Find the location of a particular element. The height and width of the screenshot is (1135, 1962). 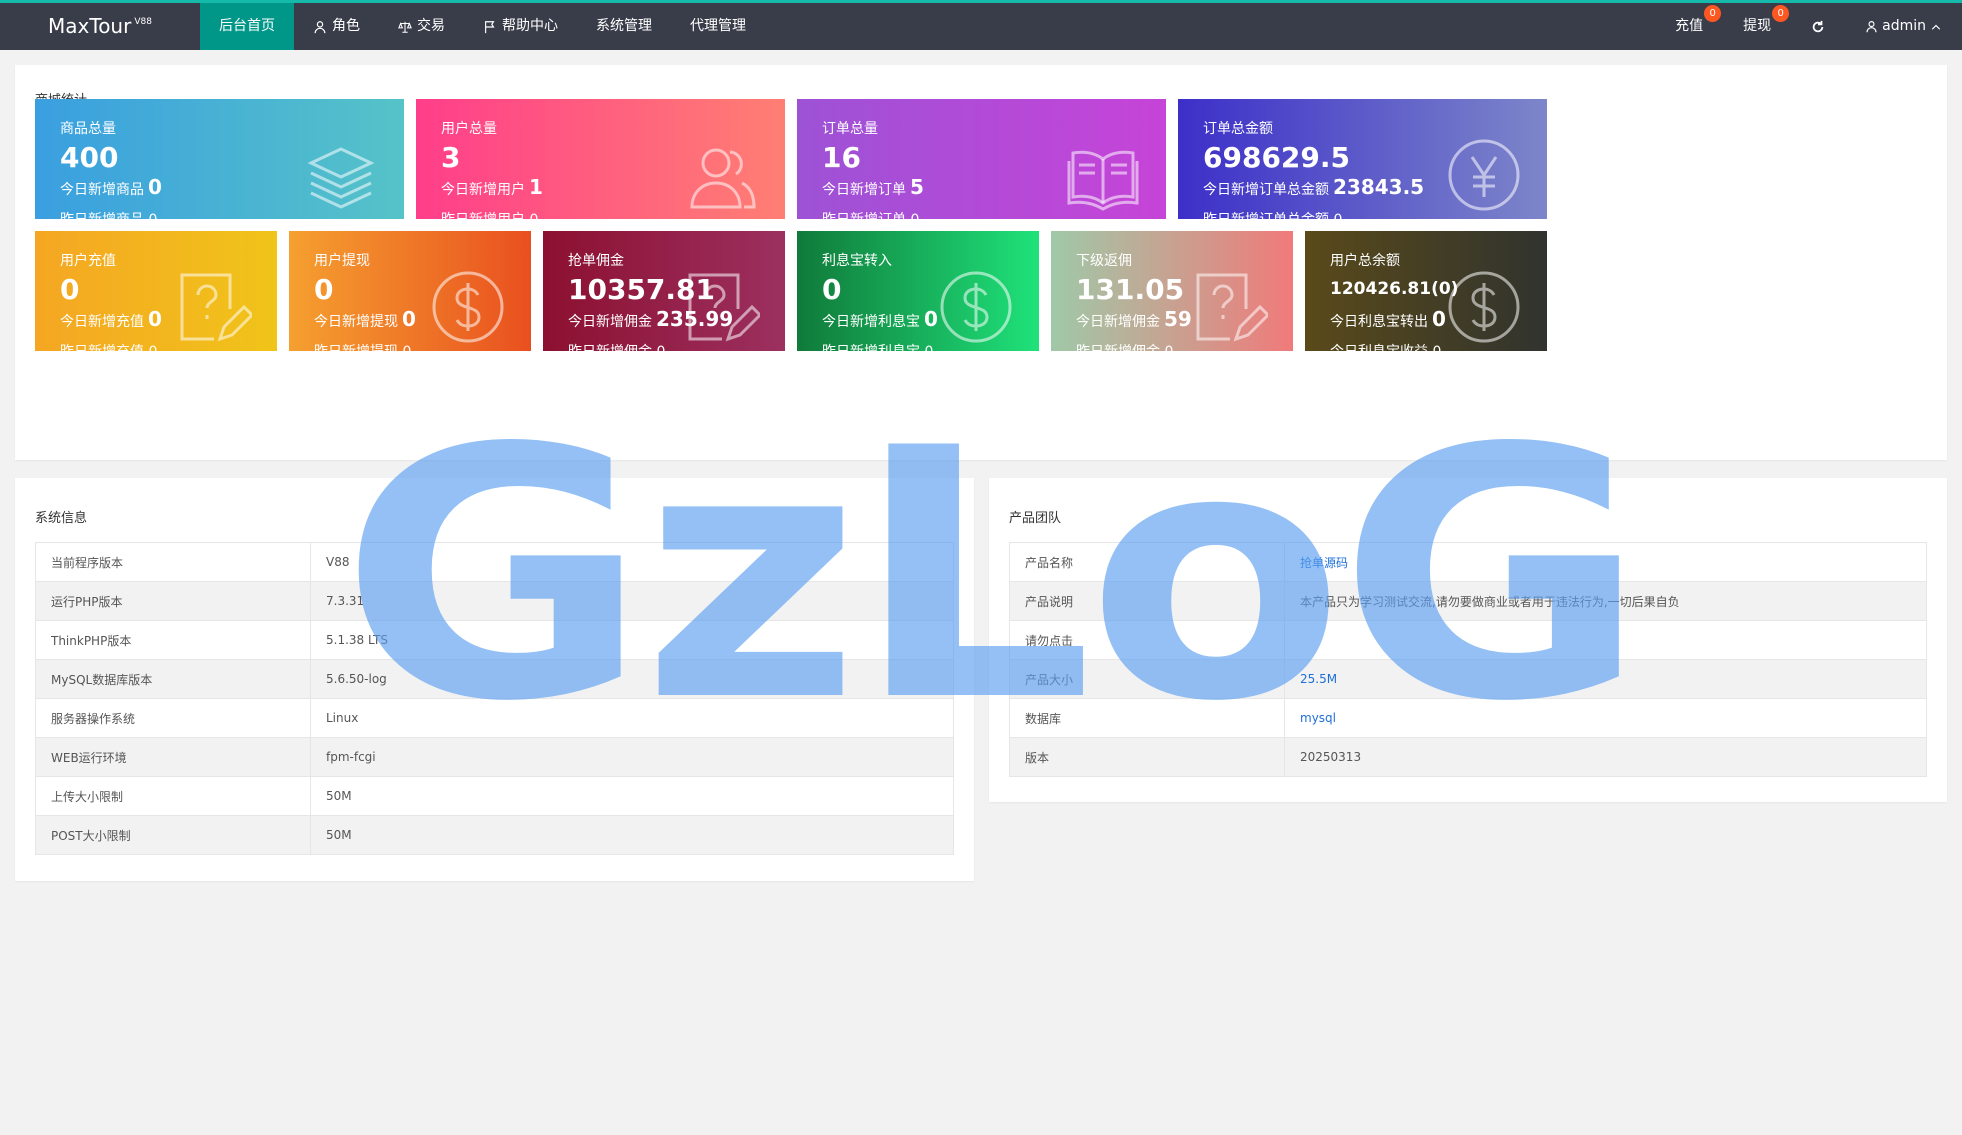

stat-card: 下级返佣 131.05 今日新增佣金59 昨日新增佣金 0 is located at coordinates (1172, 291).